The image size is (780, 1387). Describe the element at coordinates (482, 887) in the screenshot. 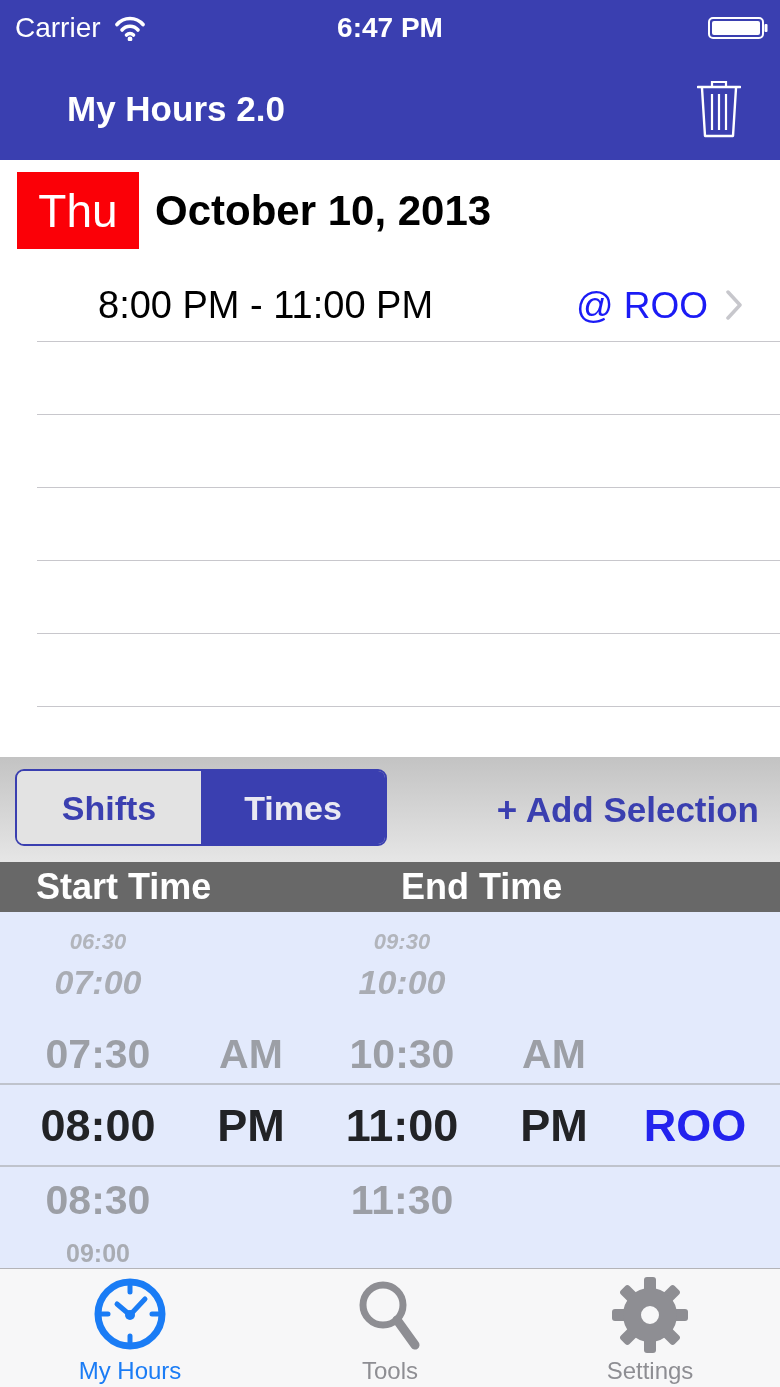

I see `column-header: End Time` at that location.